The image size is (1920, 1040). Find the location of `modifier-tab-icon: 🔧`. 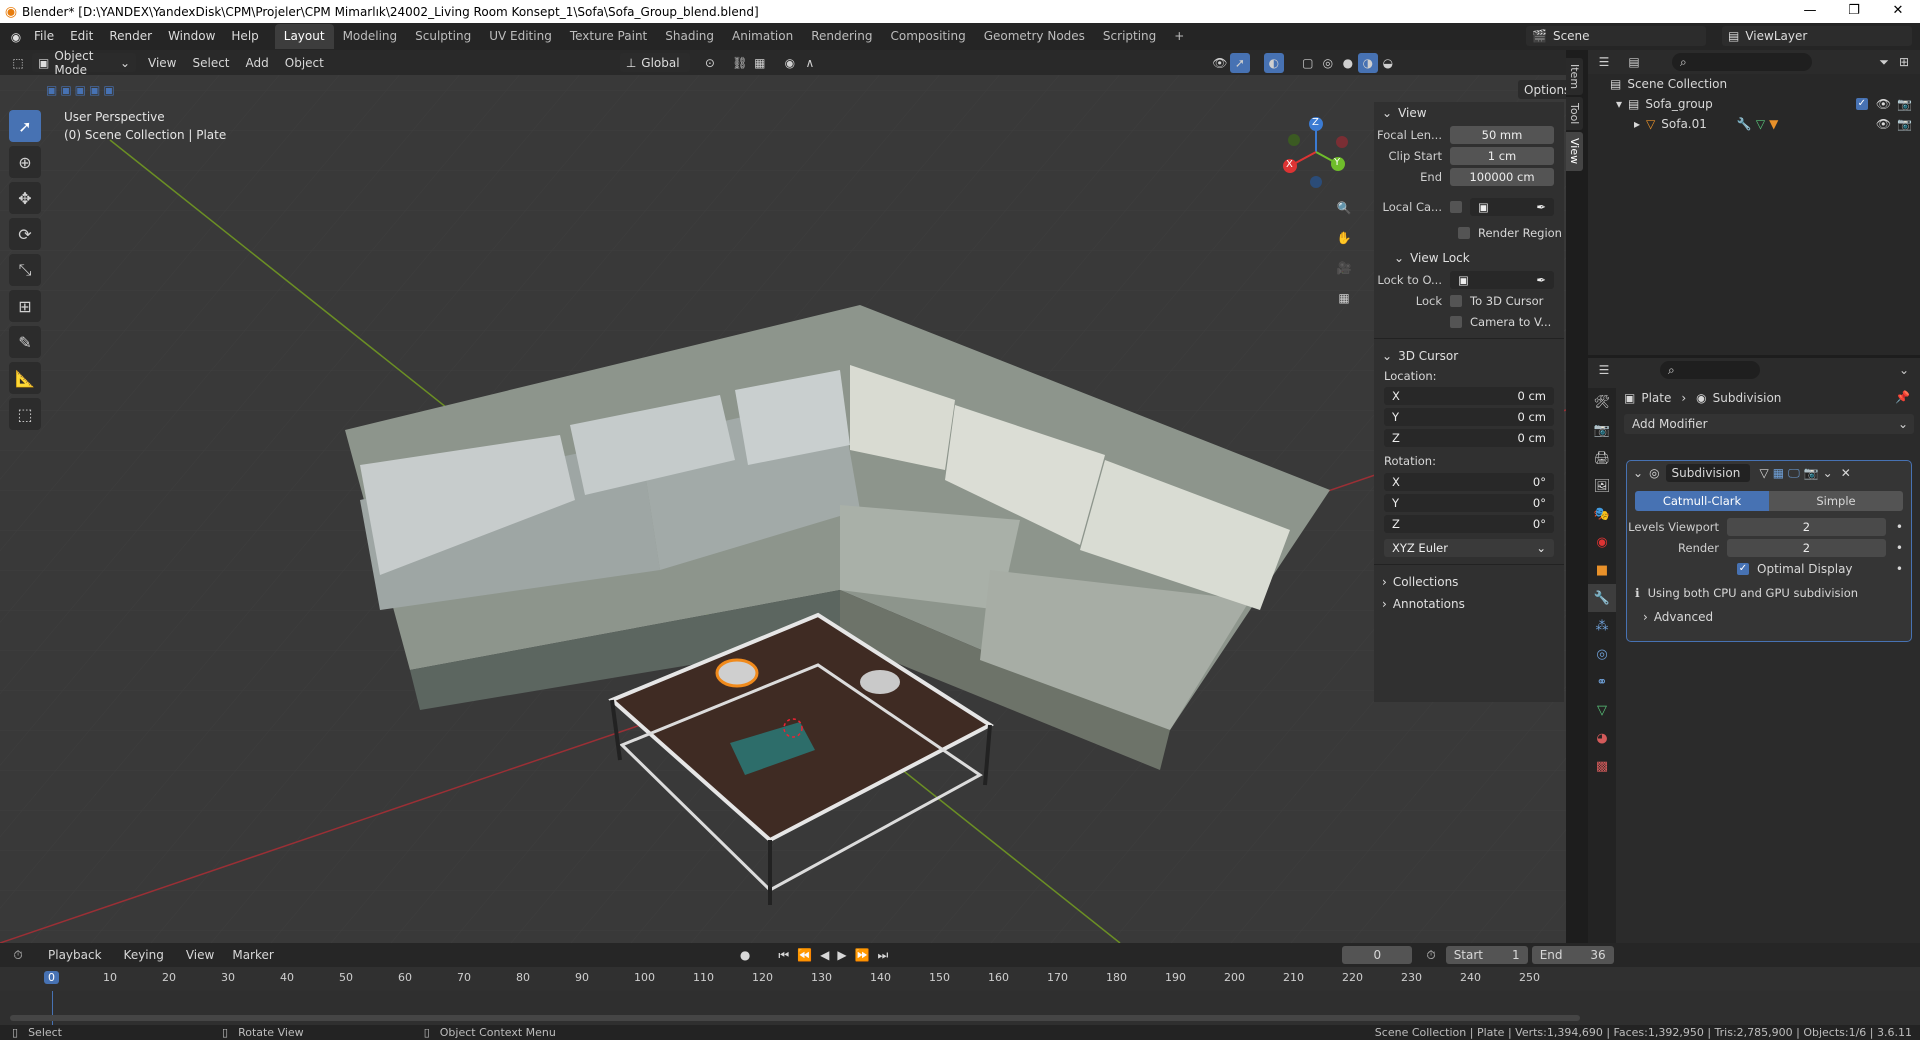

modifier-tab-icon: 🔧 is located at coordinates (1602, 598).